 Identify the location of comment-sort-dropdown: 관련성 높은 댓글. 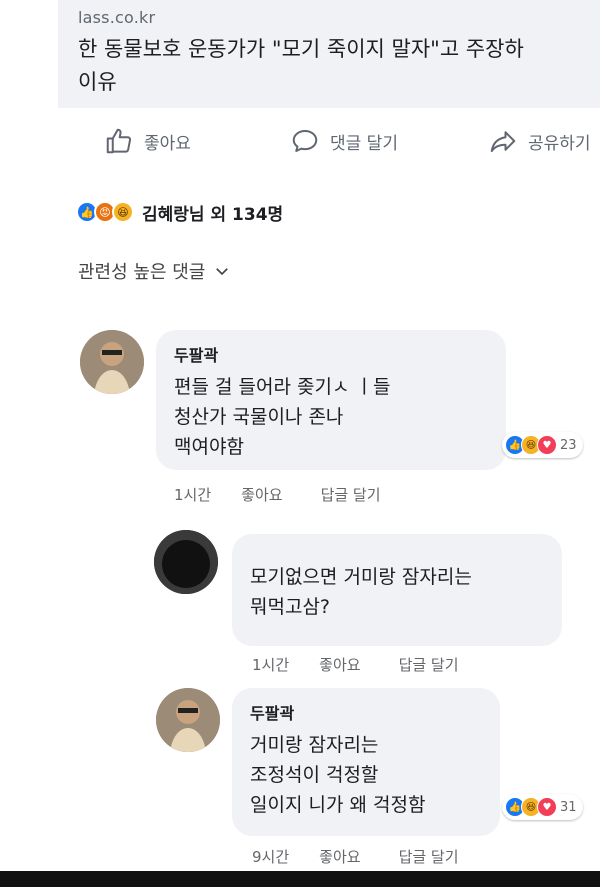
(154, 271).